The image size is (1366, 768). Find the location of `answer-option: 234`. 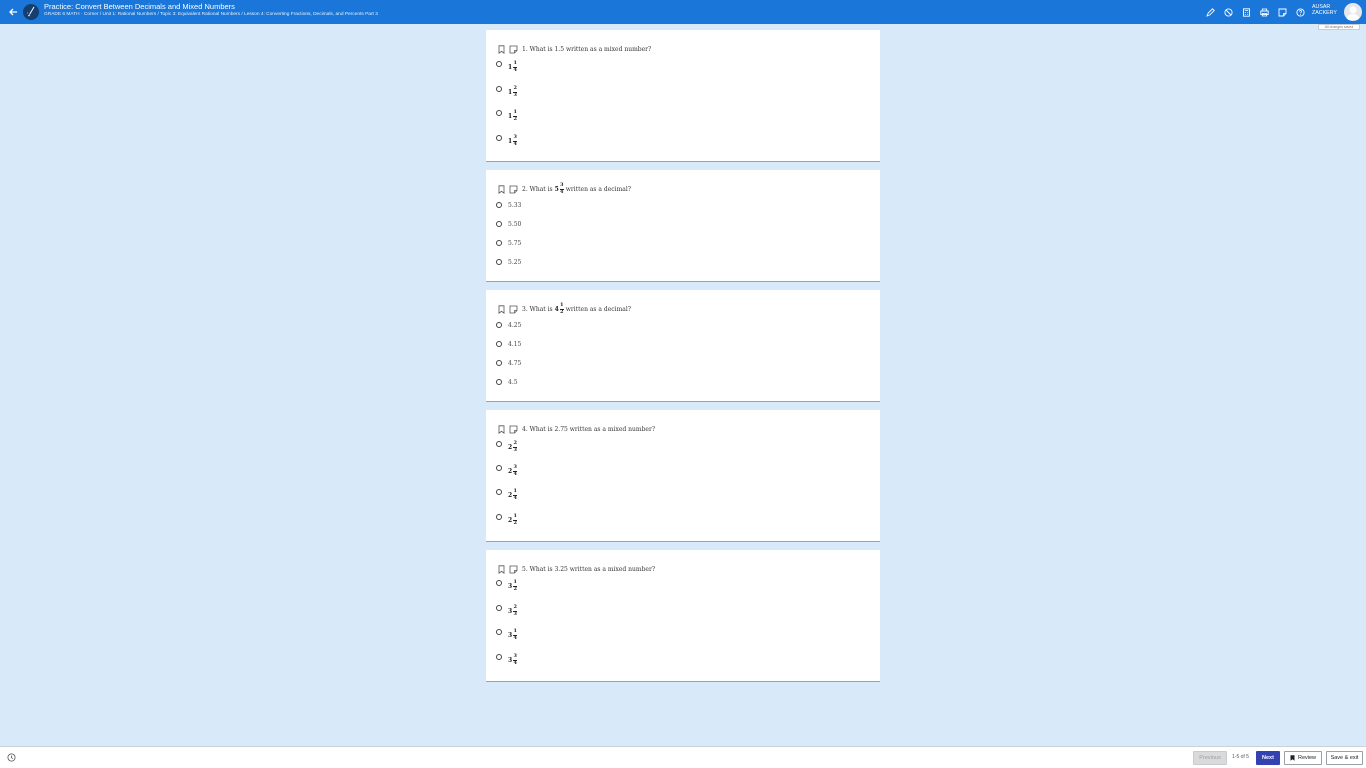

answer-option: 234 is located at coordinates (507, 471).